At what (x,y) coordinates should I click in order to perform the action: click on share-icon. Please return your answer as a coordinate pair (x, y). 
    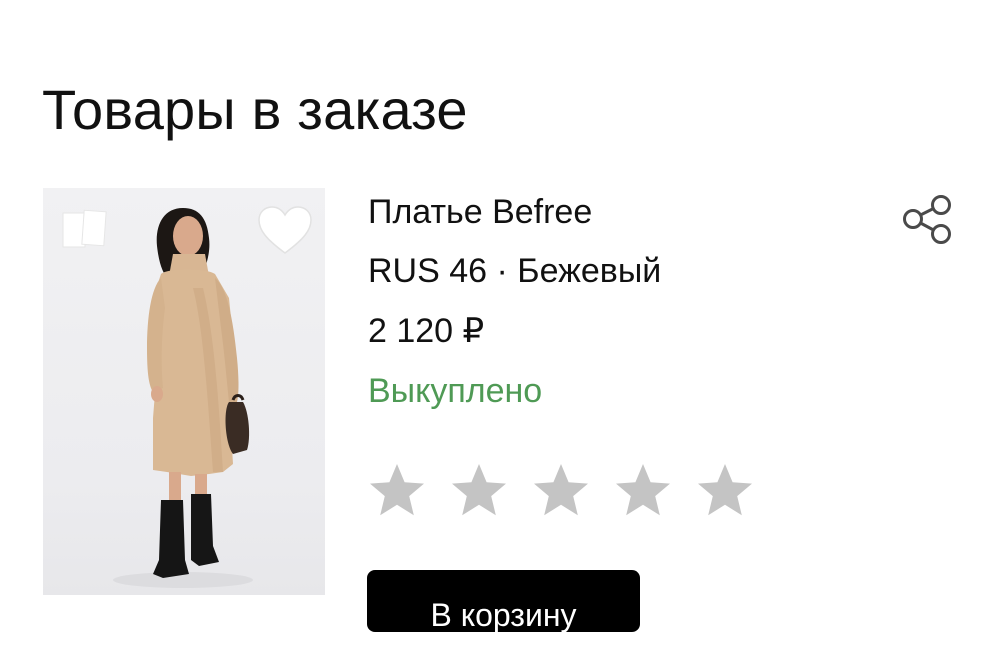
    Looking at the image, I should click on (927, 220).